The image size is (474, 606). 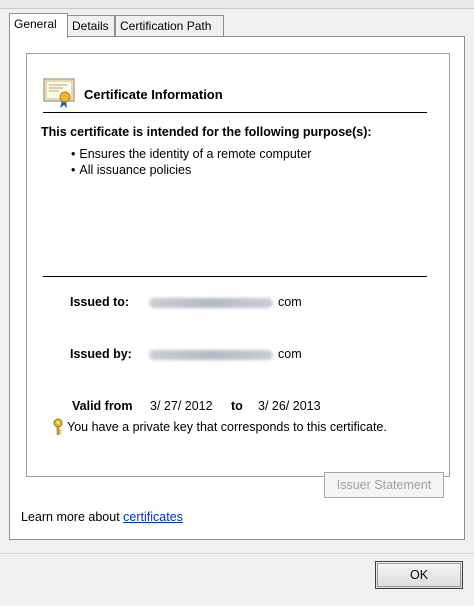 I want to click on valid-from-date: 3/ 27/ 2012, so click(x=181, y=406).